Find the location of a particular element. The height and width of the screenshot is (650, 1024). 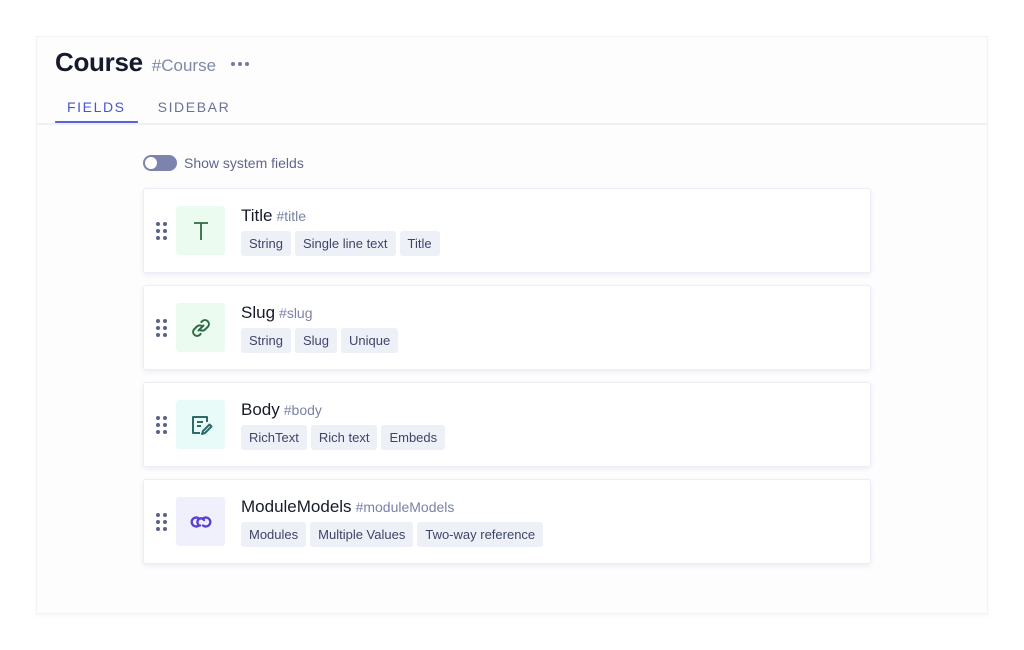

field-card-body: Body #body RichText Rich text Embeds is located at coordinates (507, 424).